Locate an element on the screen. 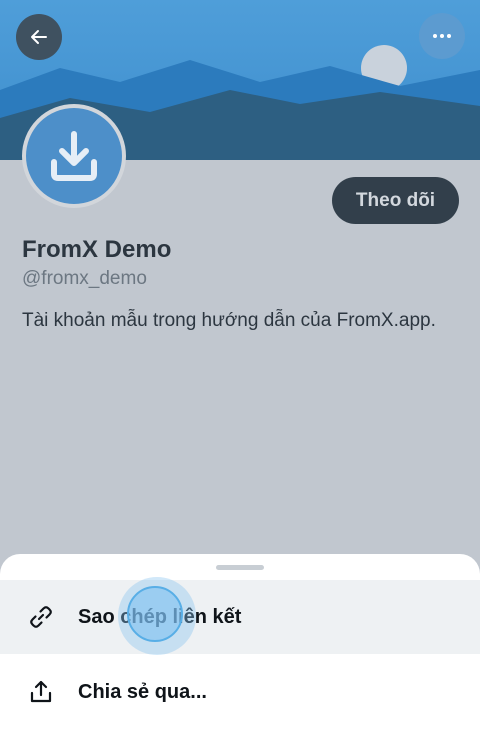 The image size is (480, 755). user-handle: @fromx_demo is located at coordinates (84, 278).